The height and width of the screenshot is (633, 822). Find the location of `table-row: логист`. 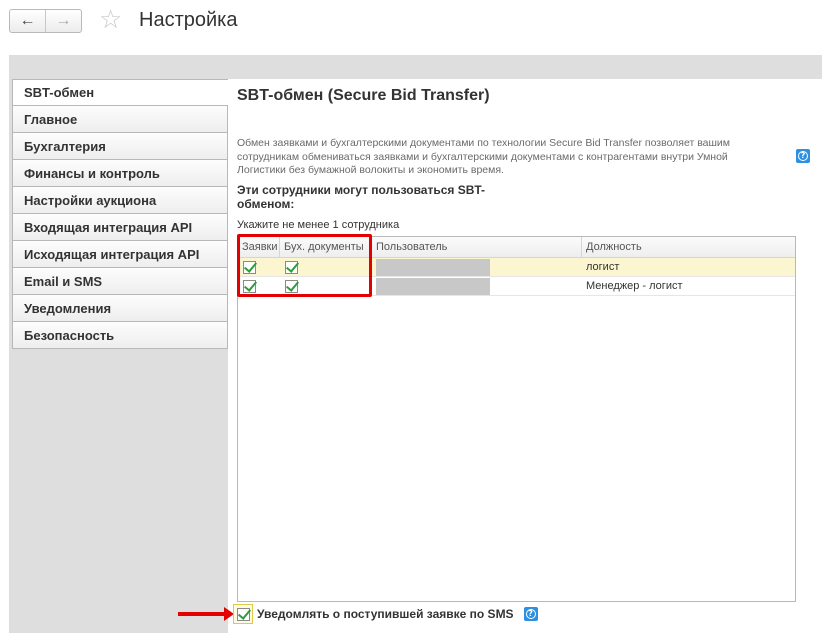

table-row: логист is located at coordinates (516, 267).